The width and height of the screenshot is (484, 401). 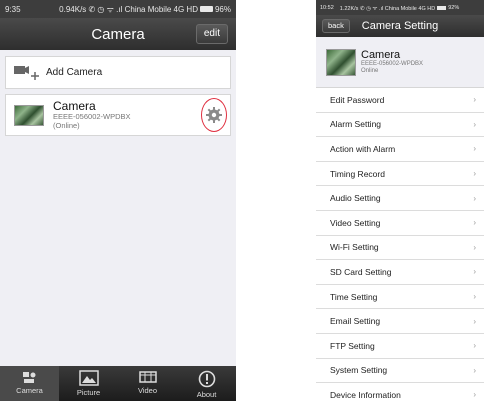 I want to click on gear-icon, so click(x=214, y=115).